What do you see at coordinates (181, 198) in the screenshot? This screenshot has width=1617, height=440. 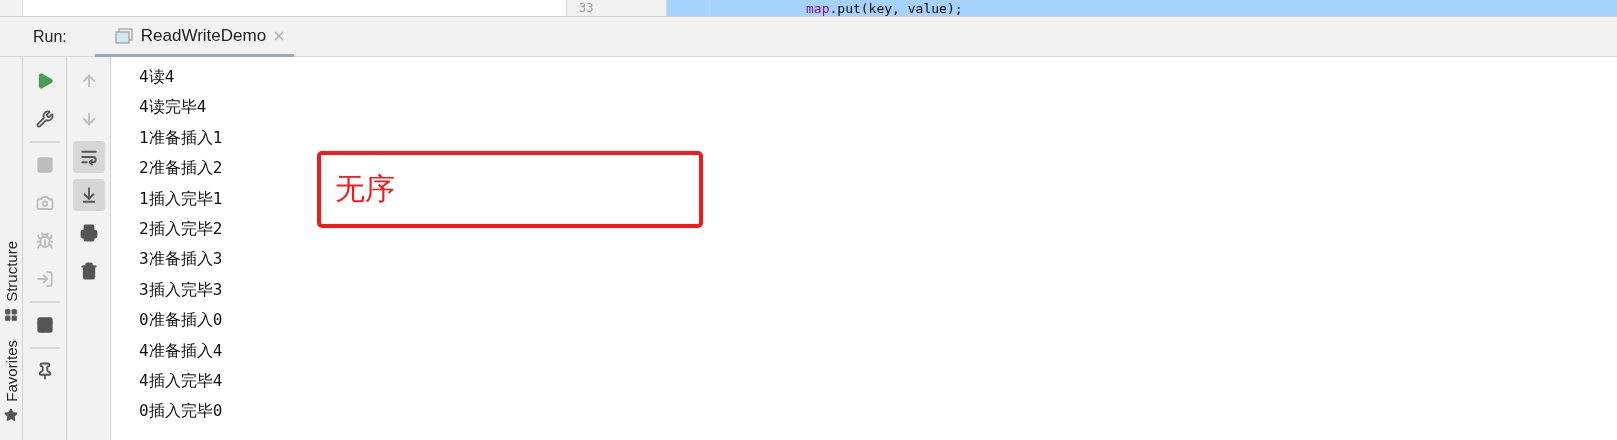 I see `console-line: 1插入完毕1` at bounding box center [181, 198].